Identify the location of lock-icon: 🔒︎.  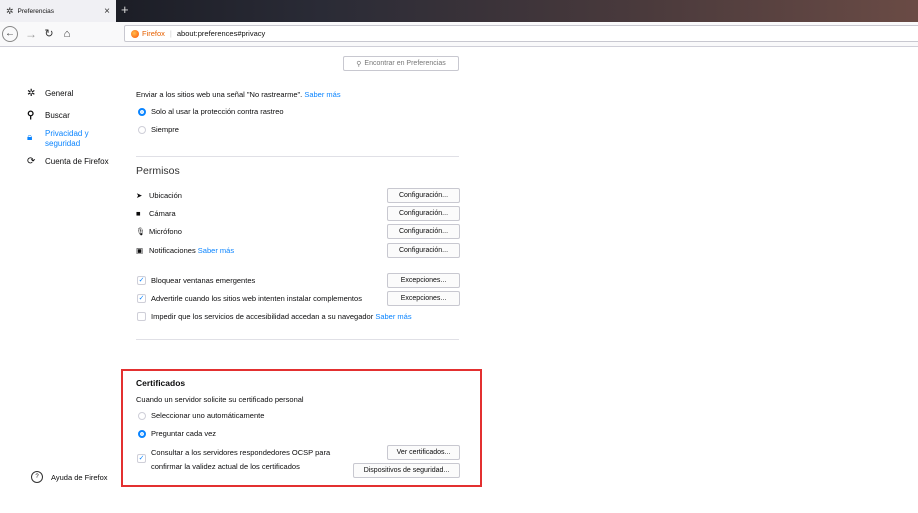
(30, 137).